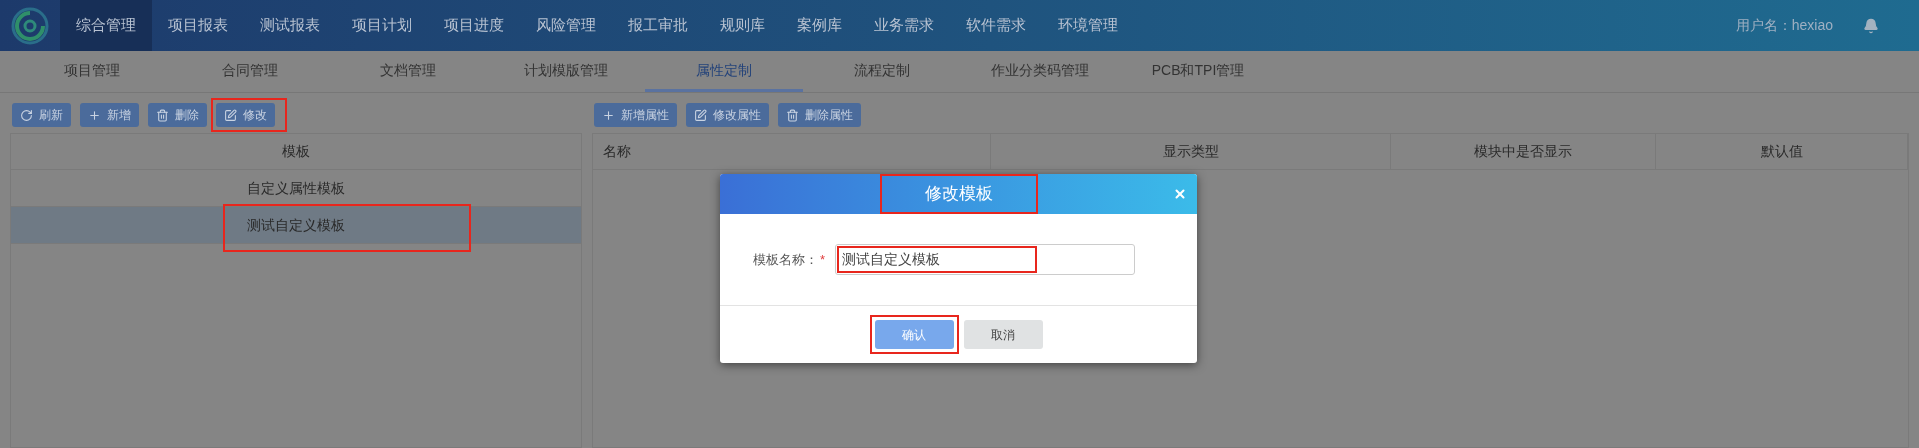  What do you see at coordinates (1180, 194) in the screenshot?
I see `close-icon` at bounding box center [1180, 194].